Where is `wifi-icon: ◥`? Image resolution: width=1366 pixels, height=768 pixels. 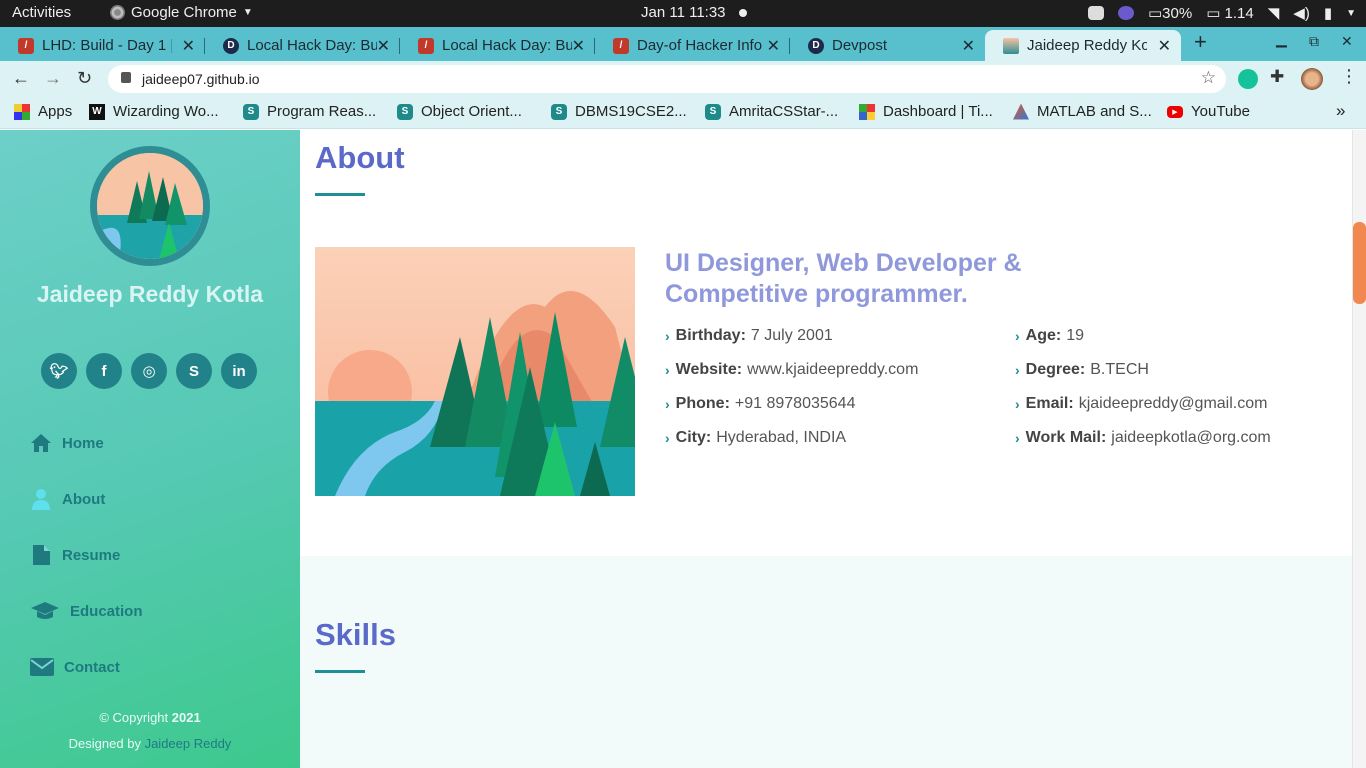 wifi-icon: ◥ is located at coordinates (1274, 13).